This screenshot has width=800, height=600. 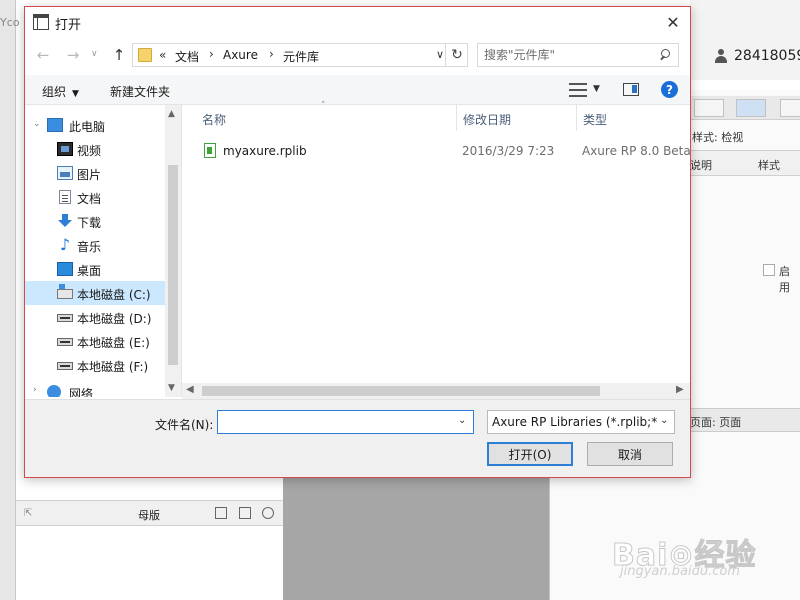 I want to click on page-panel-label: 页面, so click(x=716, y=422).